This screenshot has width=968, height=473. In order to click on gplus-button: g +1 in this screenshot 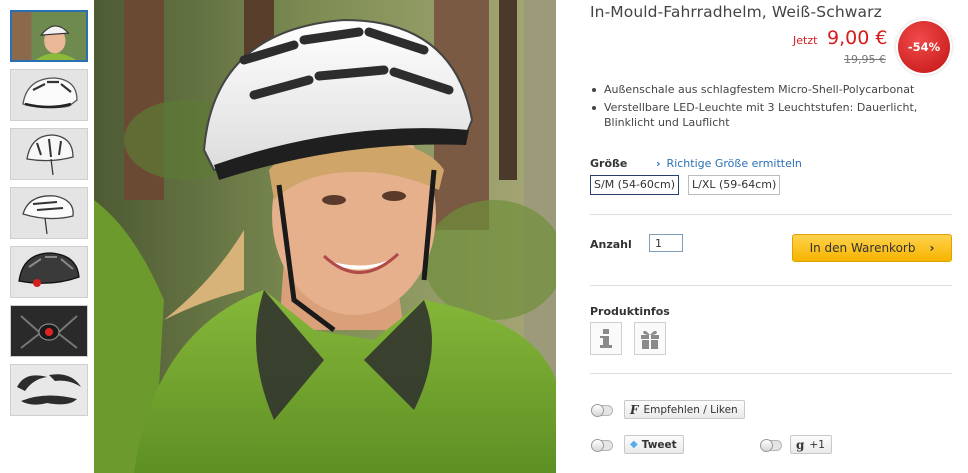, I will do `click(811, 444)`.